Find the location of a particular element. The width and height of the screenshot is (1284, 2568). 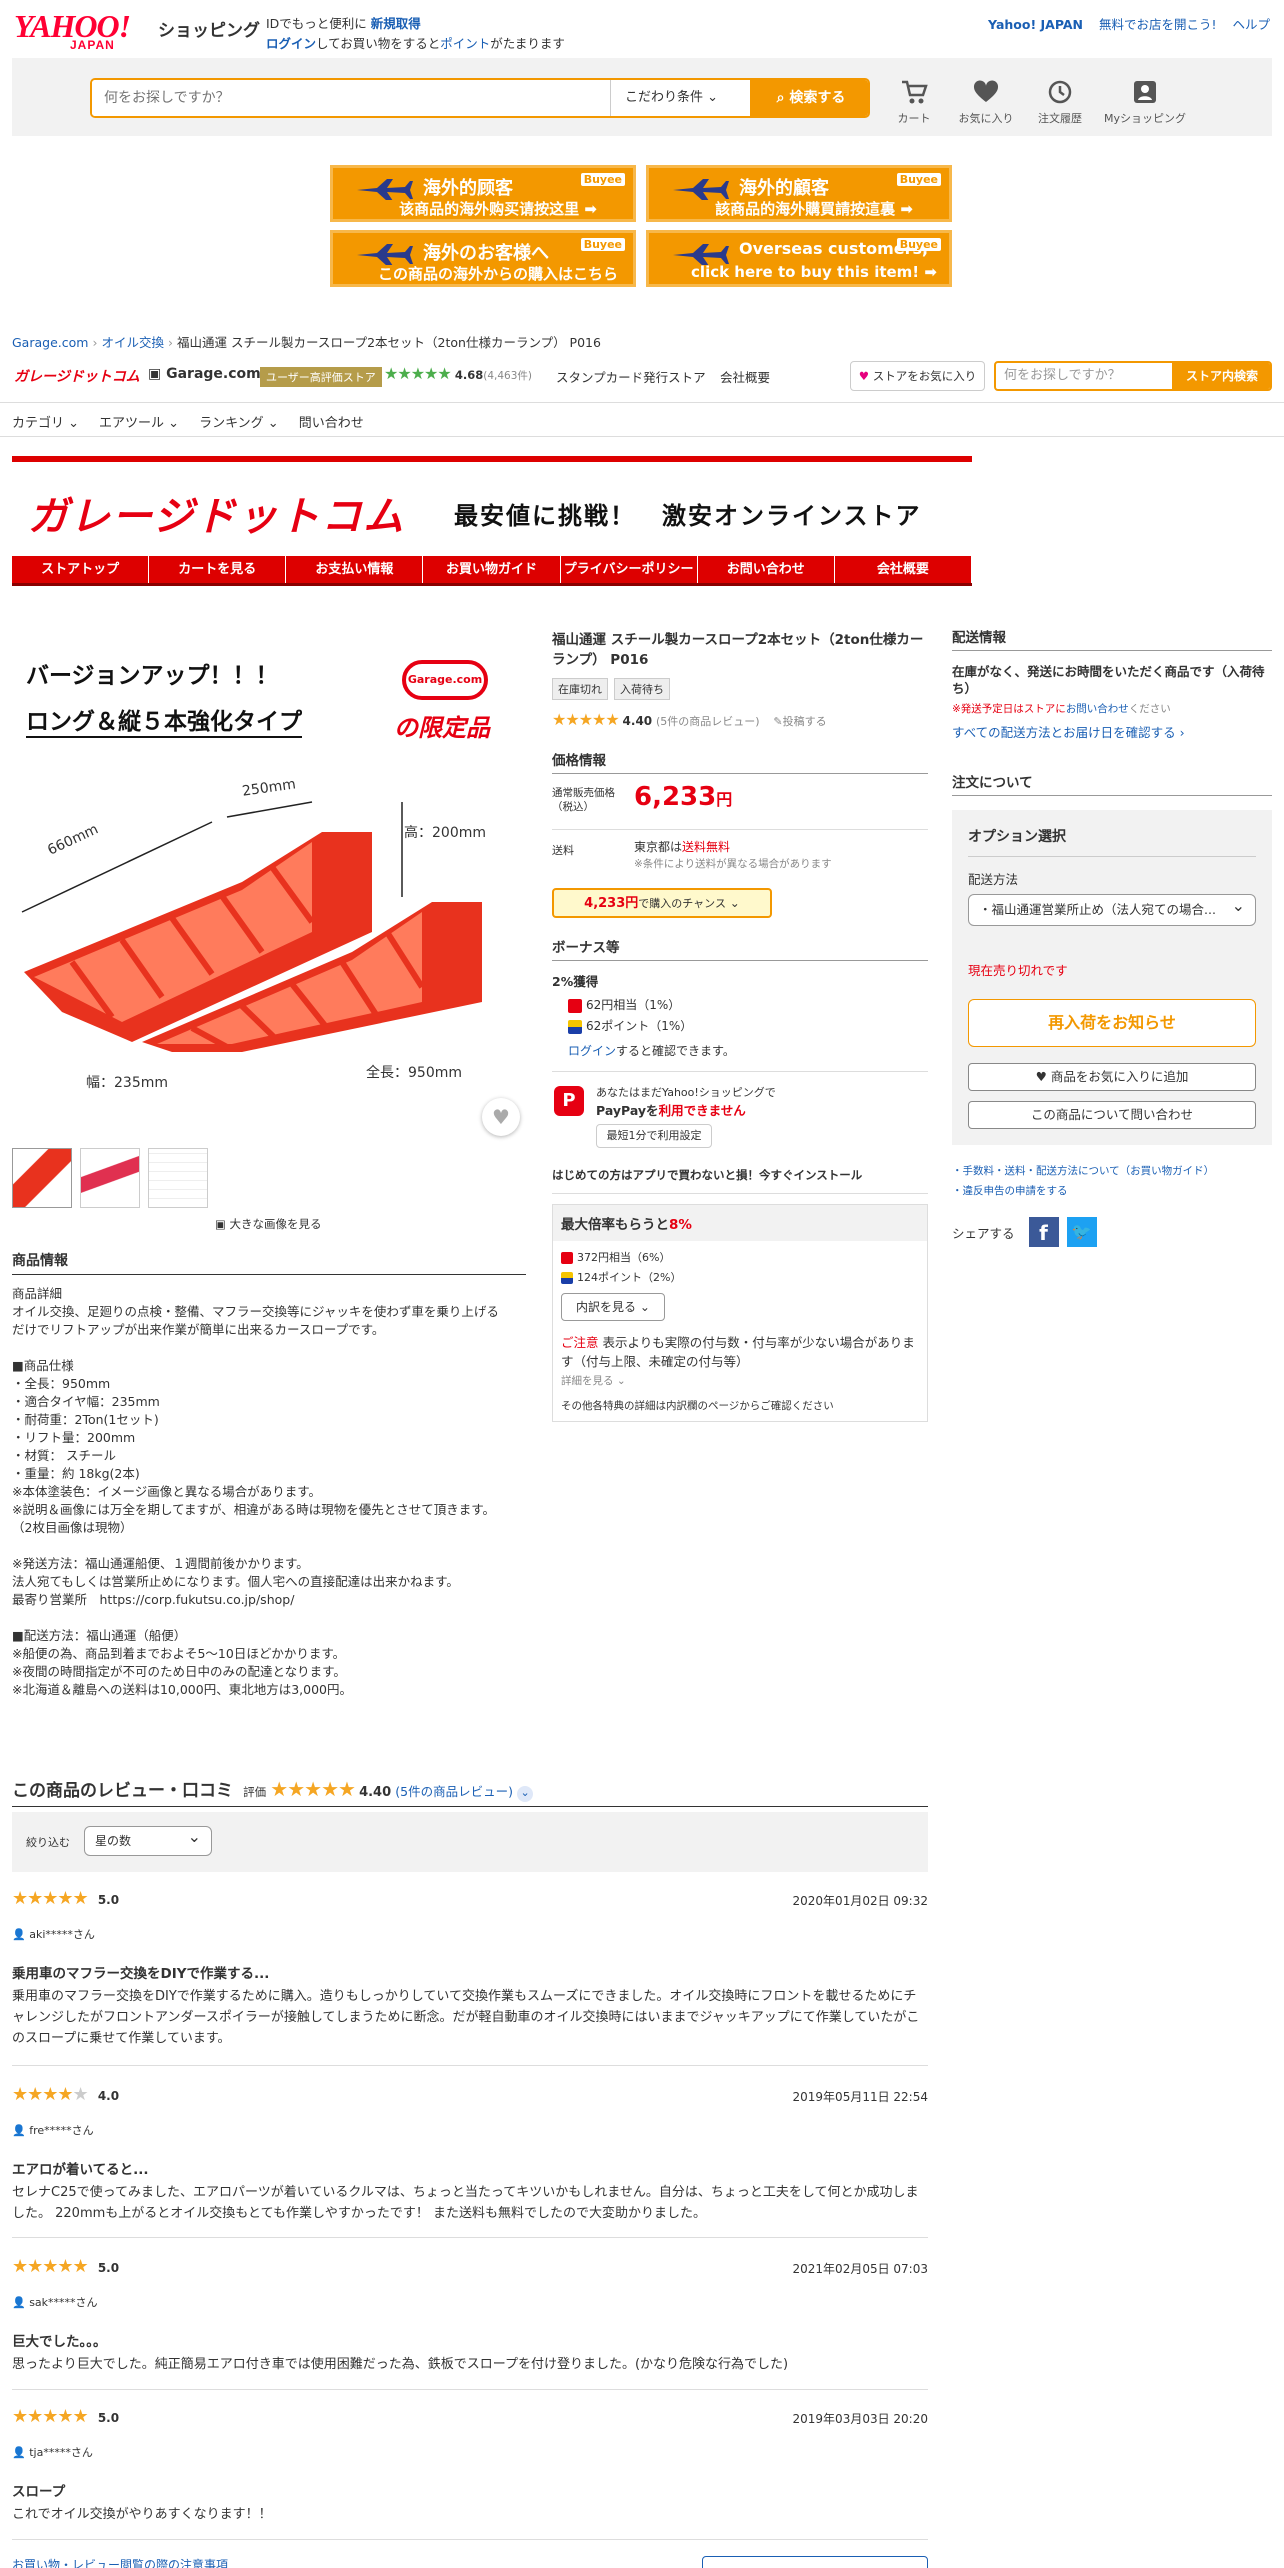

fee-guide-link: ・手数料・送料・配送方法について（お買い物ガイド） is located at coordinates (1112, 1171).